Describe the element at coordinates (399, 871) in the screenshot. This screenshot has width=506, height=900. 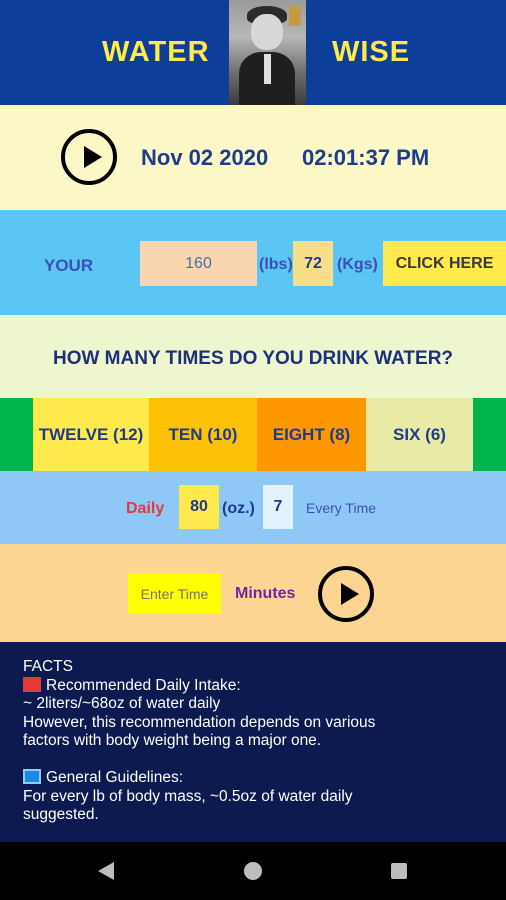
I see `recent-apps-icon` at that location.